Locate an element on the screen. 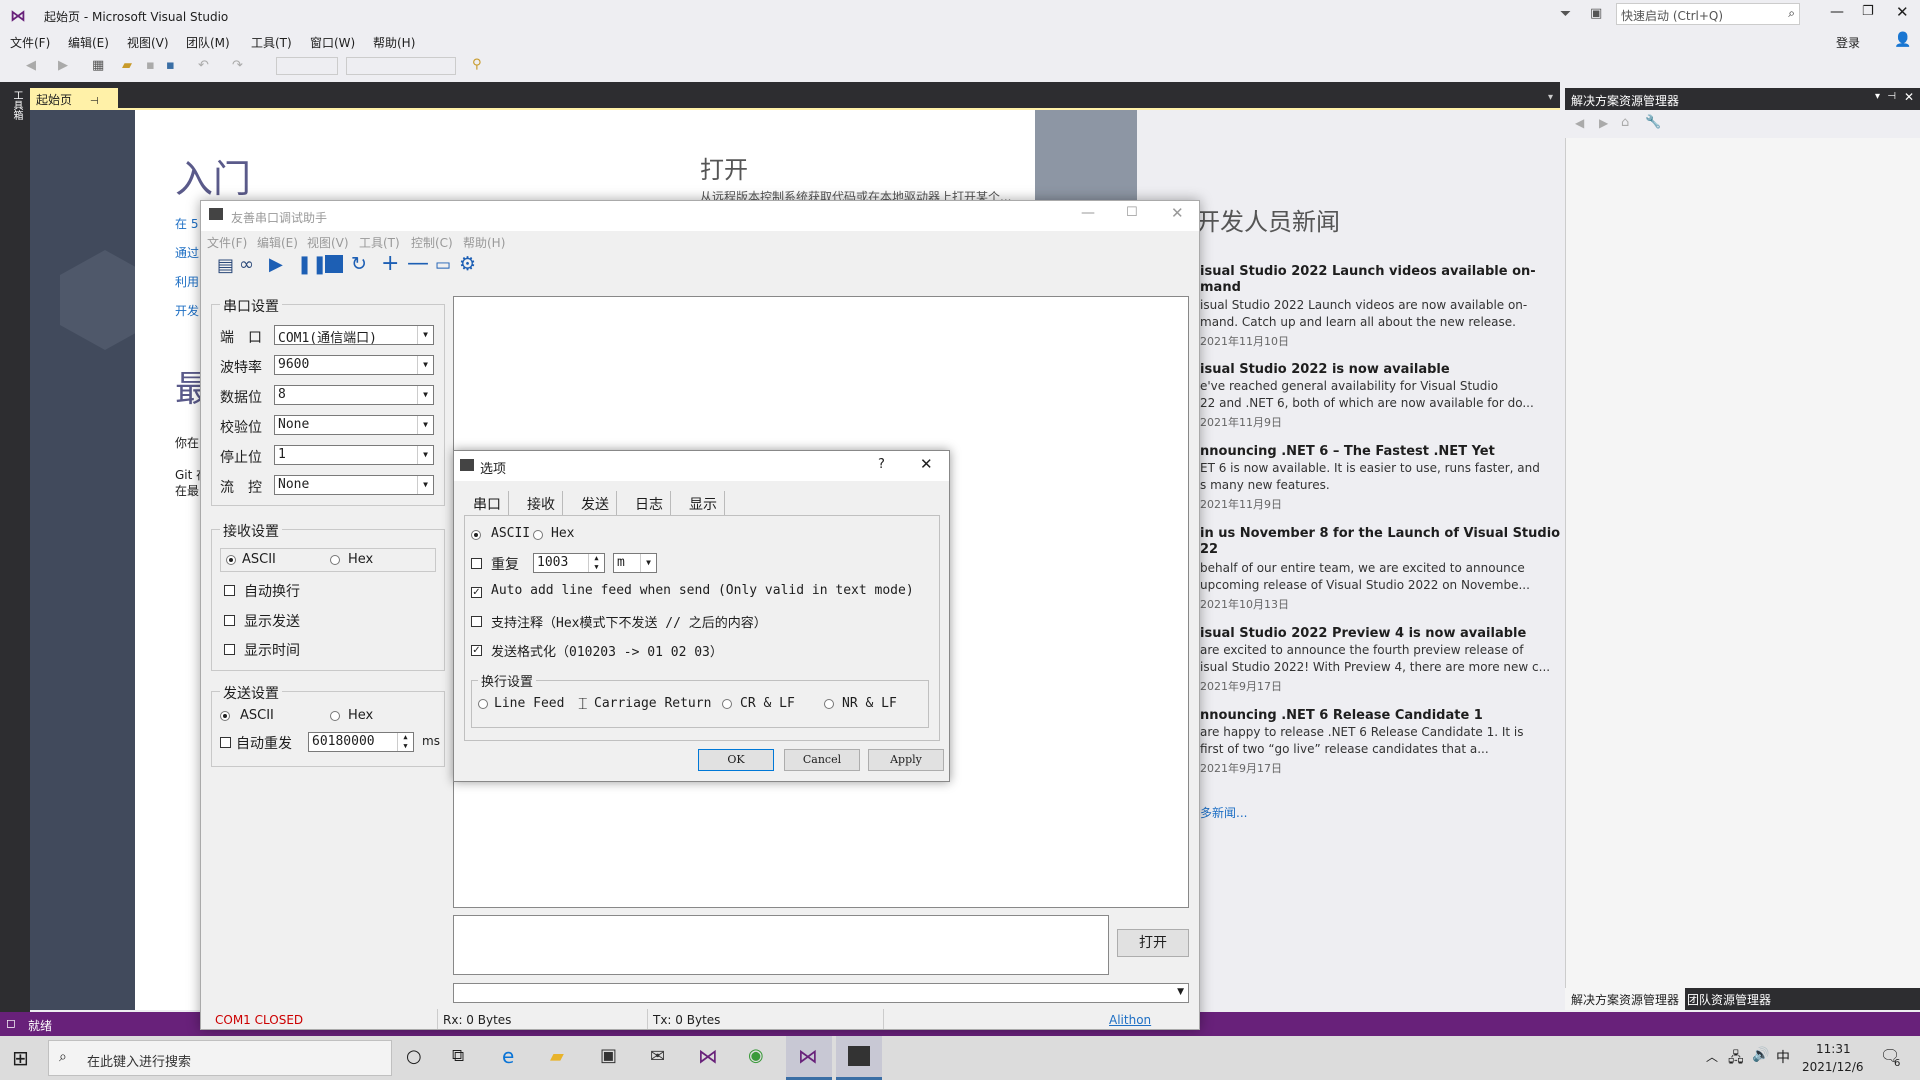 The image size is (1920, 1080). format-checkbox: ✓ is located at coordinates (476, 650).